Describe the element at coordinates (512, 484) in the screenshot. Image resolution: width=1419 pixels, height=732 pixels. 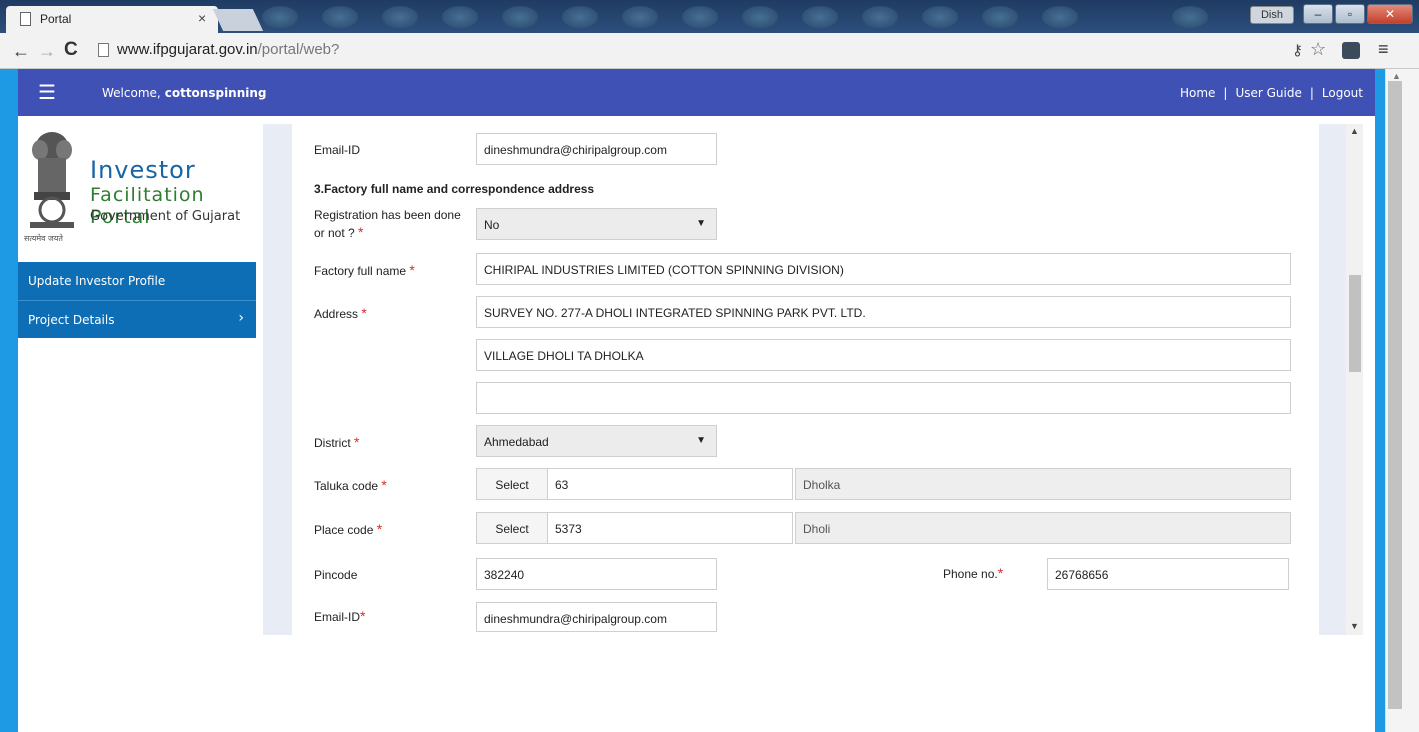
I see `taluka-select-button: Select` at that location.